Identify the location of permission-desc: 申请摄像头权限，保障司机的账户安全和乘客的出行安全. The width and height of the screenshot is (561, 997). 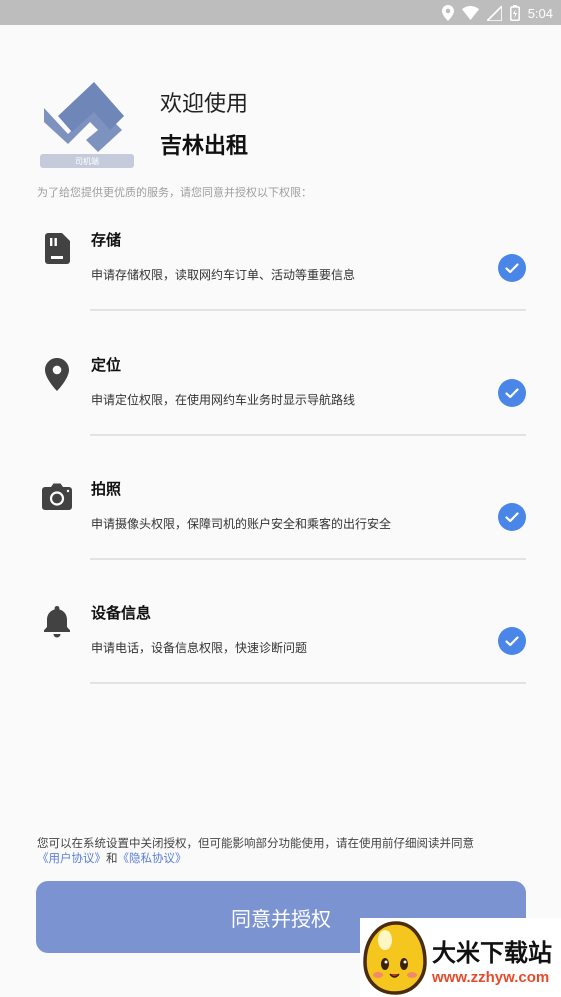
(241, 524).